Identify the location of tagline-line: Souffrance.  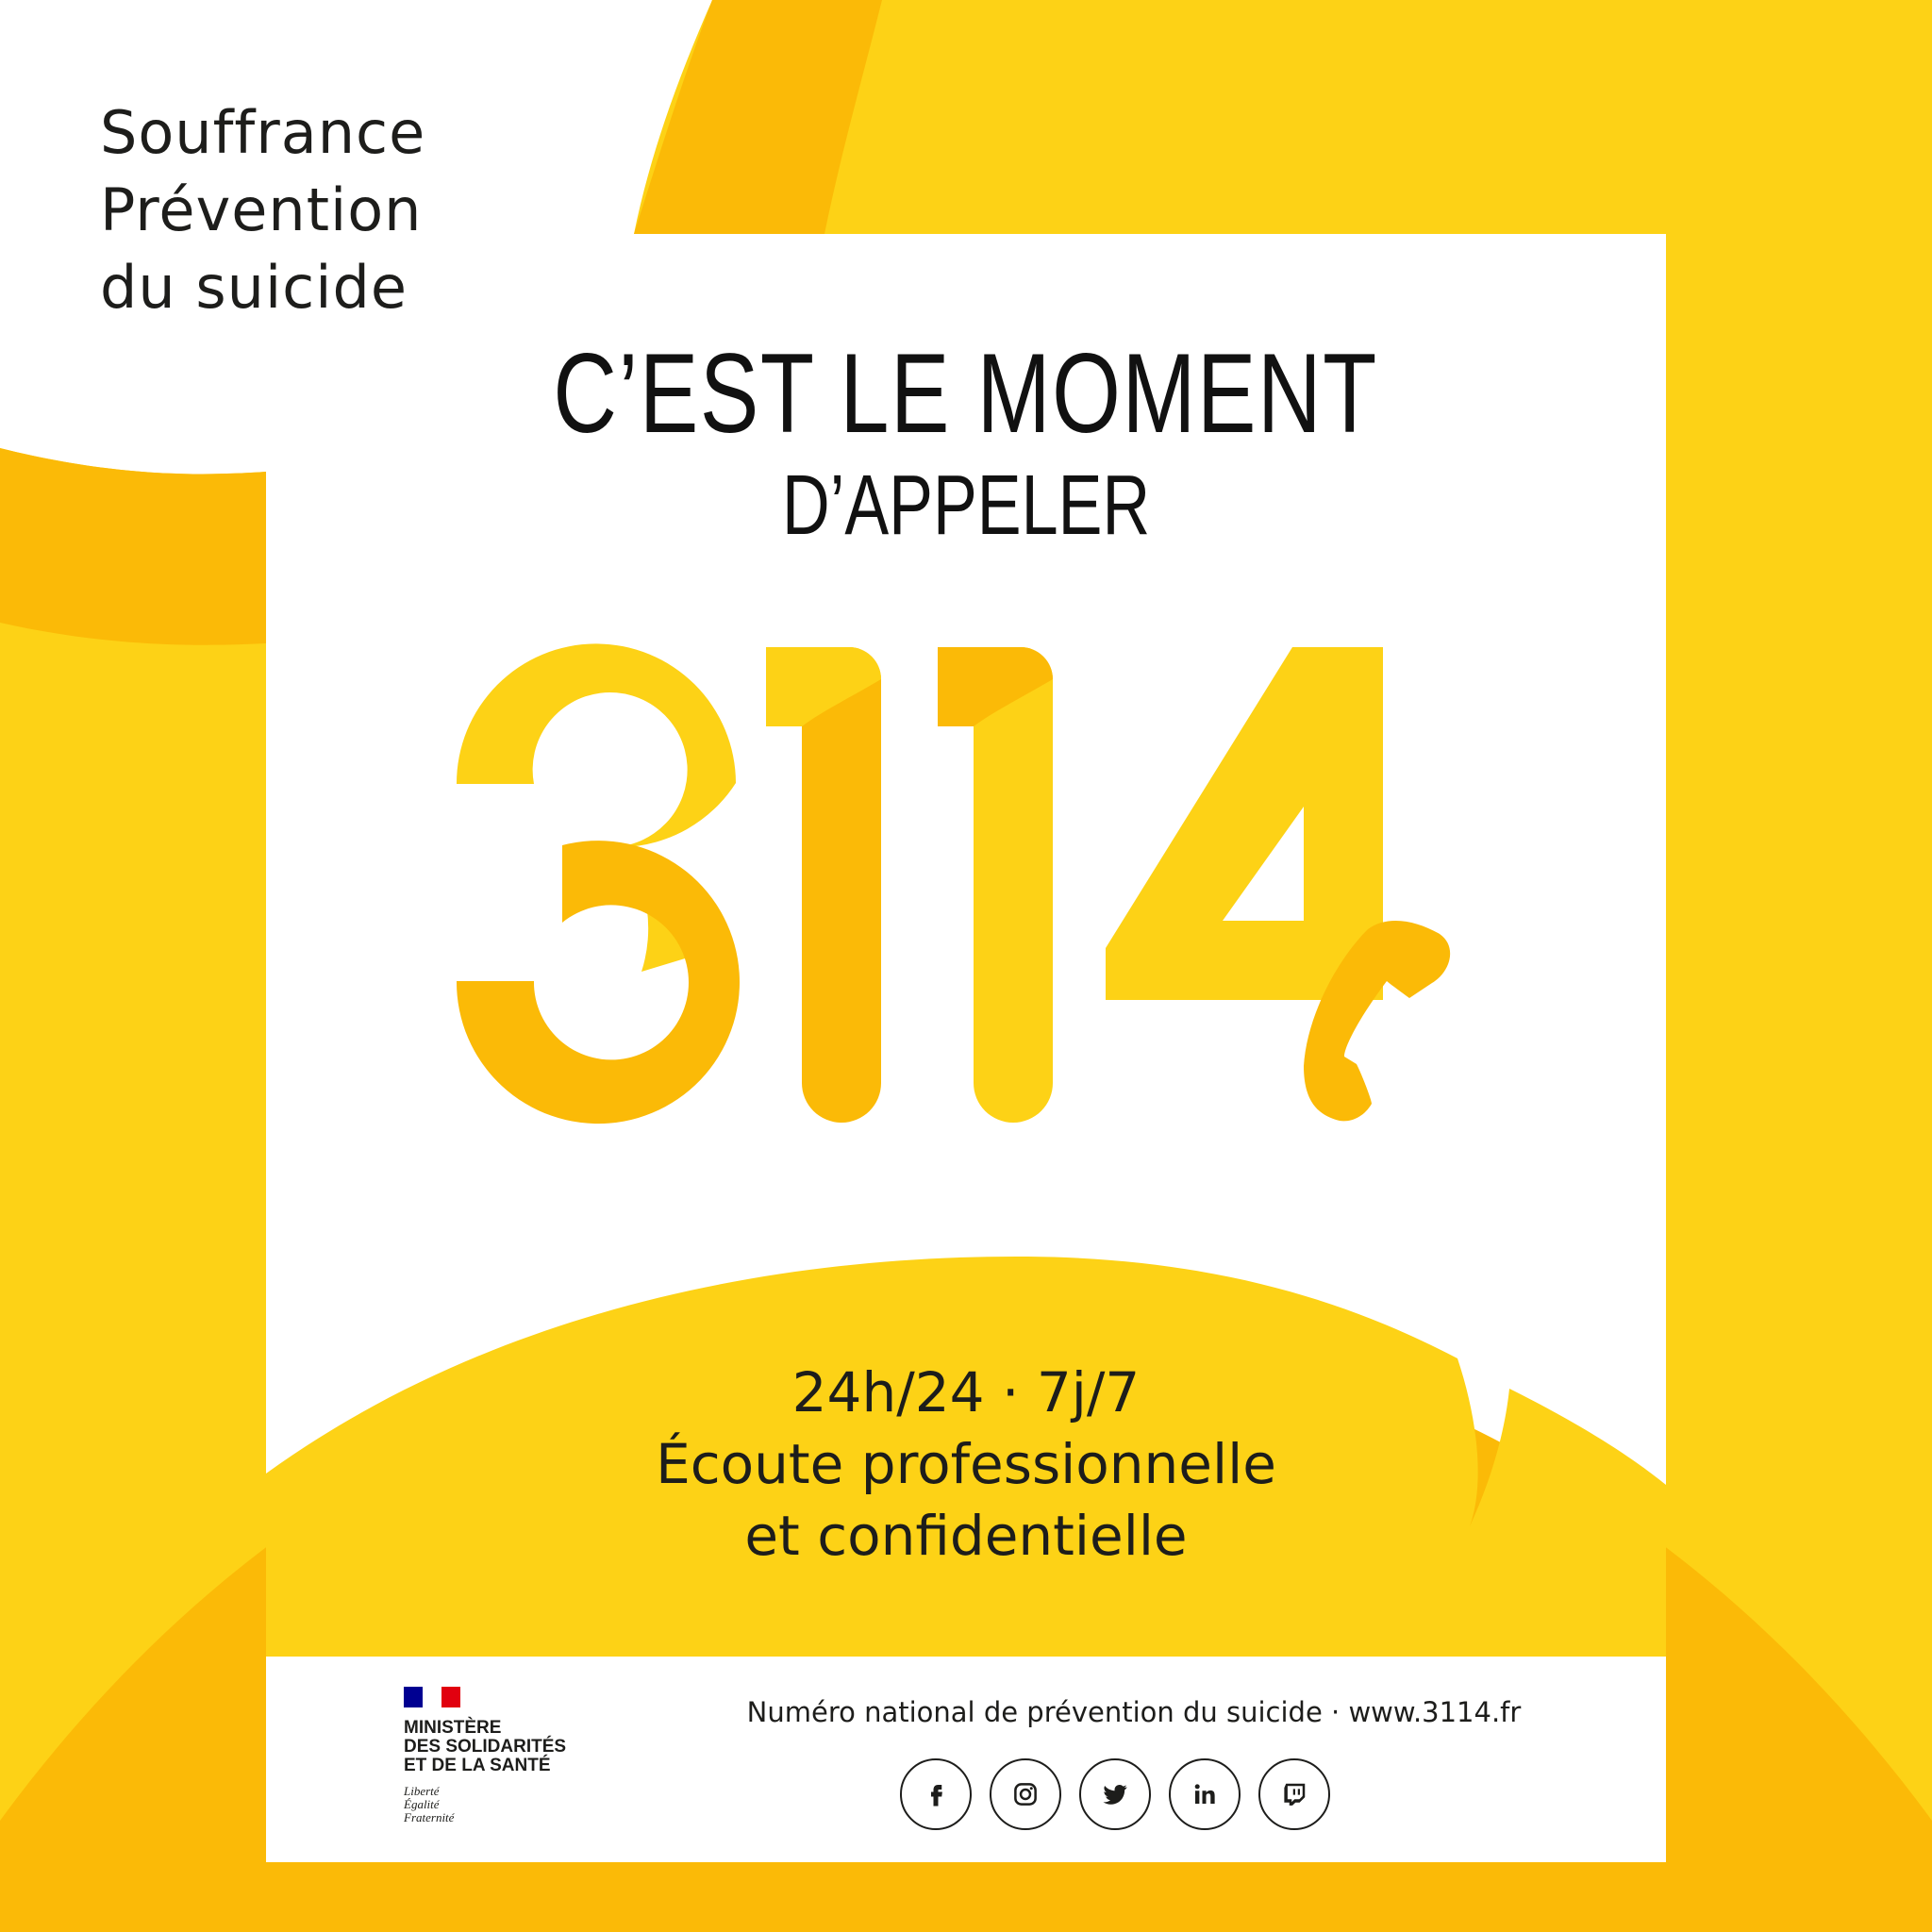
(263, 133).